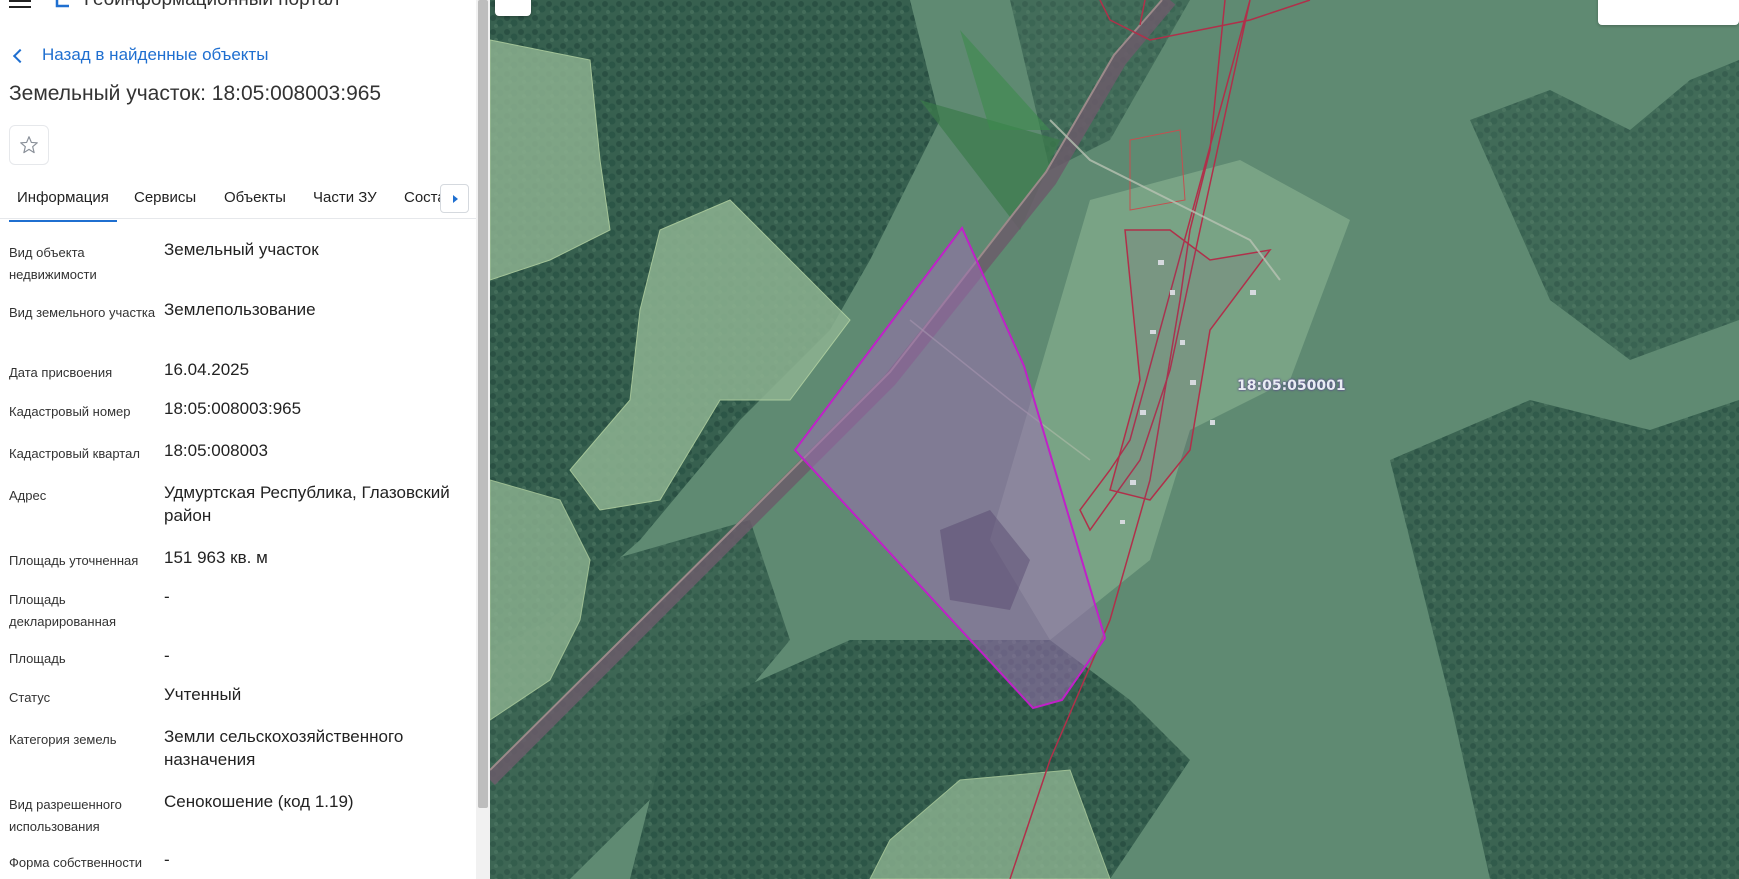 The image size is (1739, 879). Describe the element at coordinates (74, 453) in the screenshot. I see `info-label: Кадастровый квартал` at that location.